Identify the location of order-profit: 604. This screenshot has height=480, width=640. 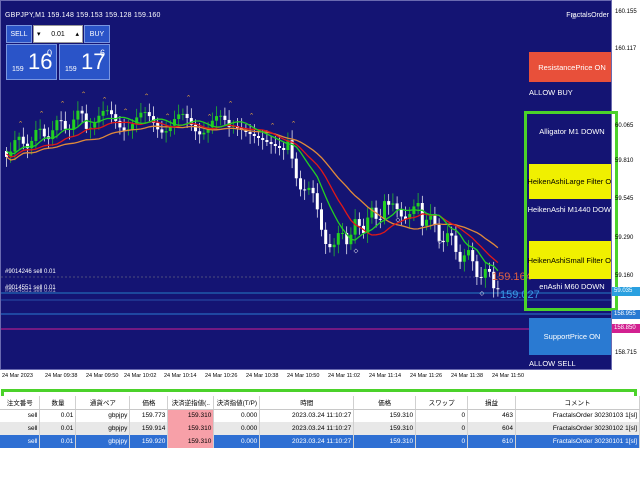
(491, 428).